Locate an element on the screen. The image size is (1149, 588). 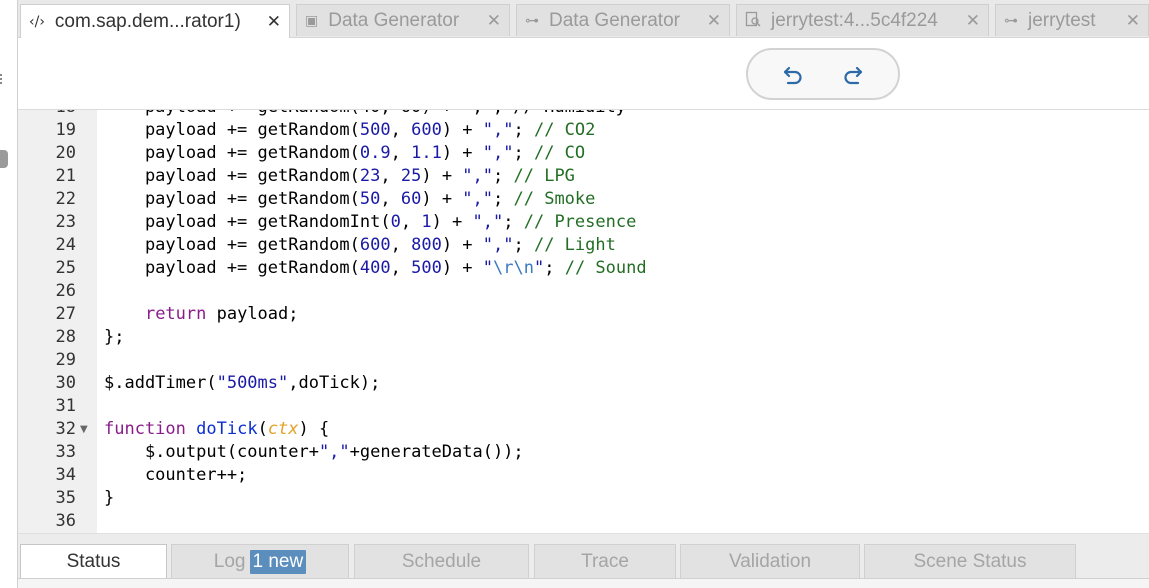
code-token: 1 is located at coordinates (426, 222).